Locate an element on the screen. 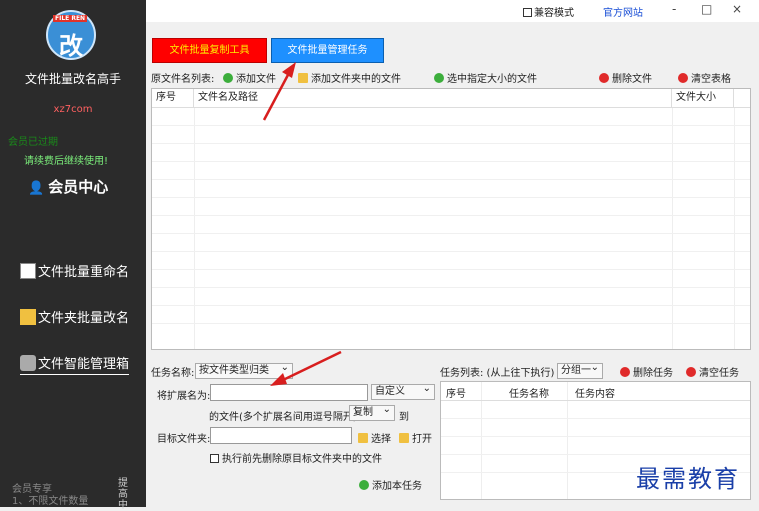 The width and height of the screenshot is (759, 511). delete-before-checkbox: 执行前先删除原目标文件夹中的文件 is located at coordinates (296, 457).